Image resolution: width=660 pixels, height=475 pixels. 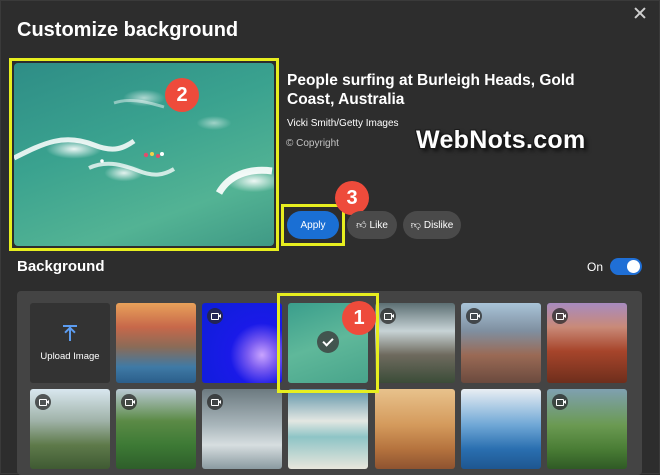 What do you see at coordinates (312, 143) in the screenshot?
I see `copyright-link: © Copyright` at bounding box center [312, 143].